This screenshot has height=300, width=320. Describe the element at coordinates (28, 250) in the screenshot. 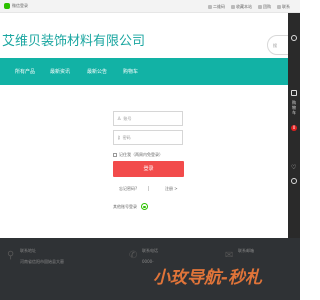

I see `footer-address-title: 联系地址` at that location.